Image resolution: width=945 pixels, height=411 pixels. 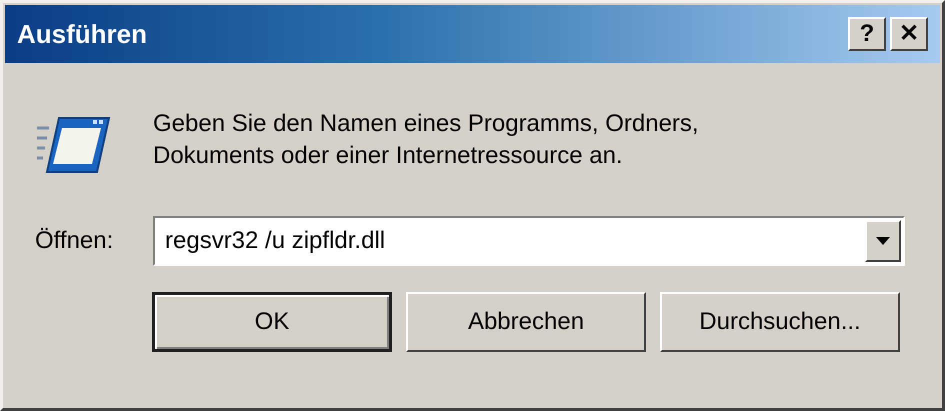 I want to click on instruction-text: Geben Sie den Namen eines Programms, Ordners, Dokuments oder einer Internetressource an., so click(x=426, y=140).